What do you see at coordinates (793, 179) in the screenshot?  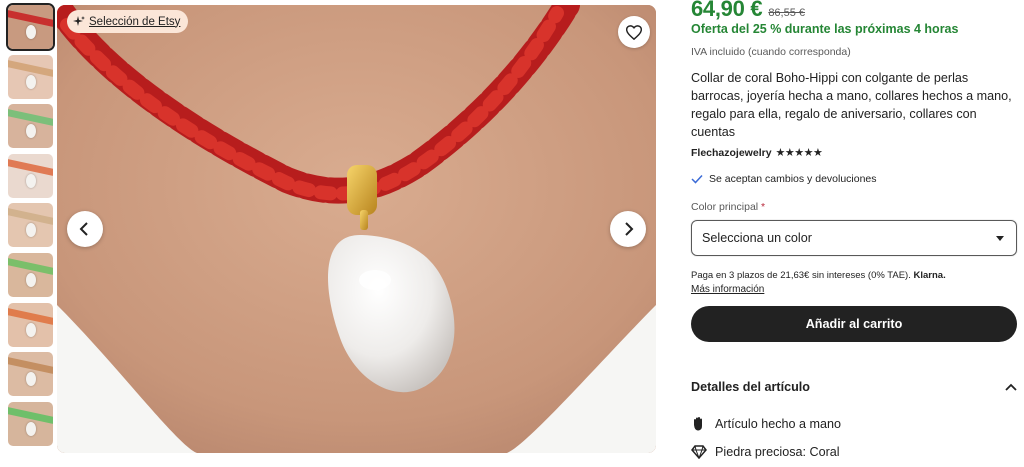 I see `returns-text: Se aceptan cambios y devoluciones` at bounding box center [793, 179].